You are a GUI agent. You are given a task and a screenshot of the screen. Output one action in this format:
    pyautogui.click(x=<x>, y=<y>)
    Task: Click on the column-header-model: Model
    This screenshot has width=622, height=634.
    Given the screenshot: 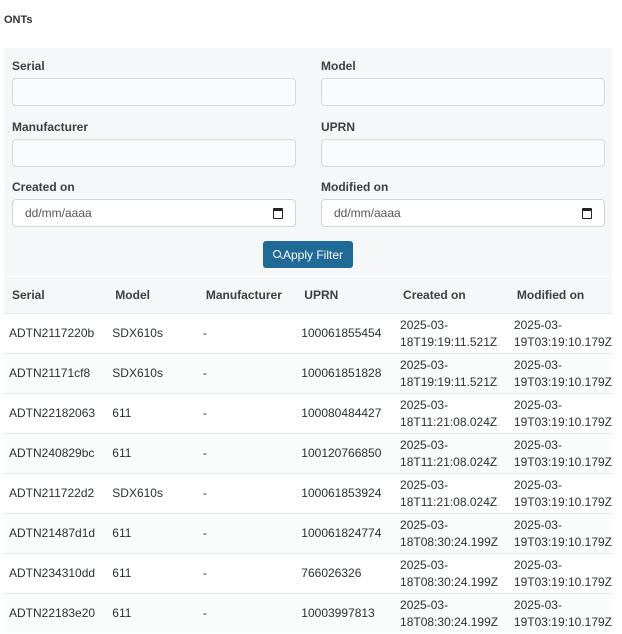 What is the action you would take?
    pyautogui.click(x=152, y=295)
    